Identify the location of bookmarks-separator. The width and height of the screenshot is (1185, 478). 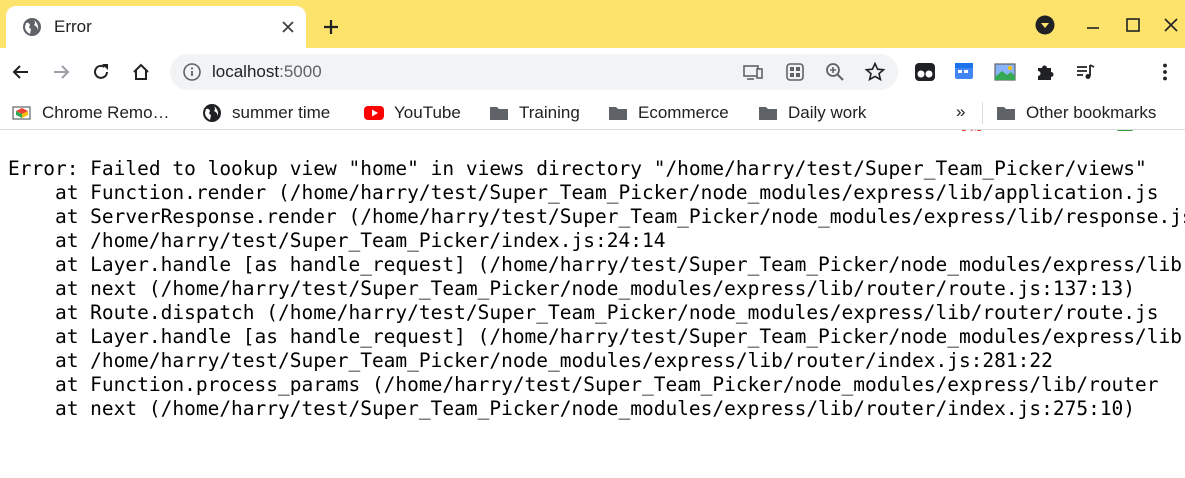
(982, 113).